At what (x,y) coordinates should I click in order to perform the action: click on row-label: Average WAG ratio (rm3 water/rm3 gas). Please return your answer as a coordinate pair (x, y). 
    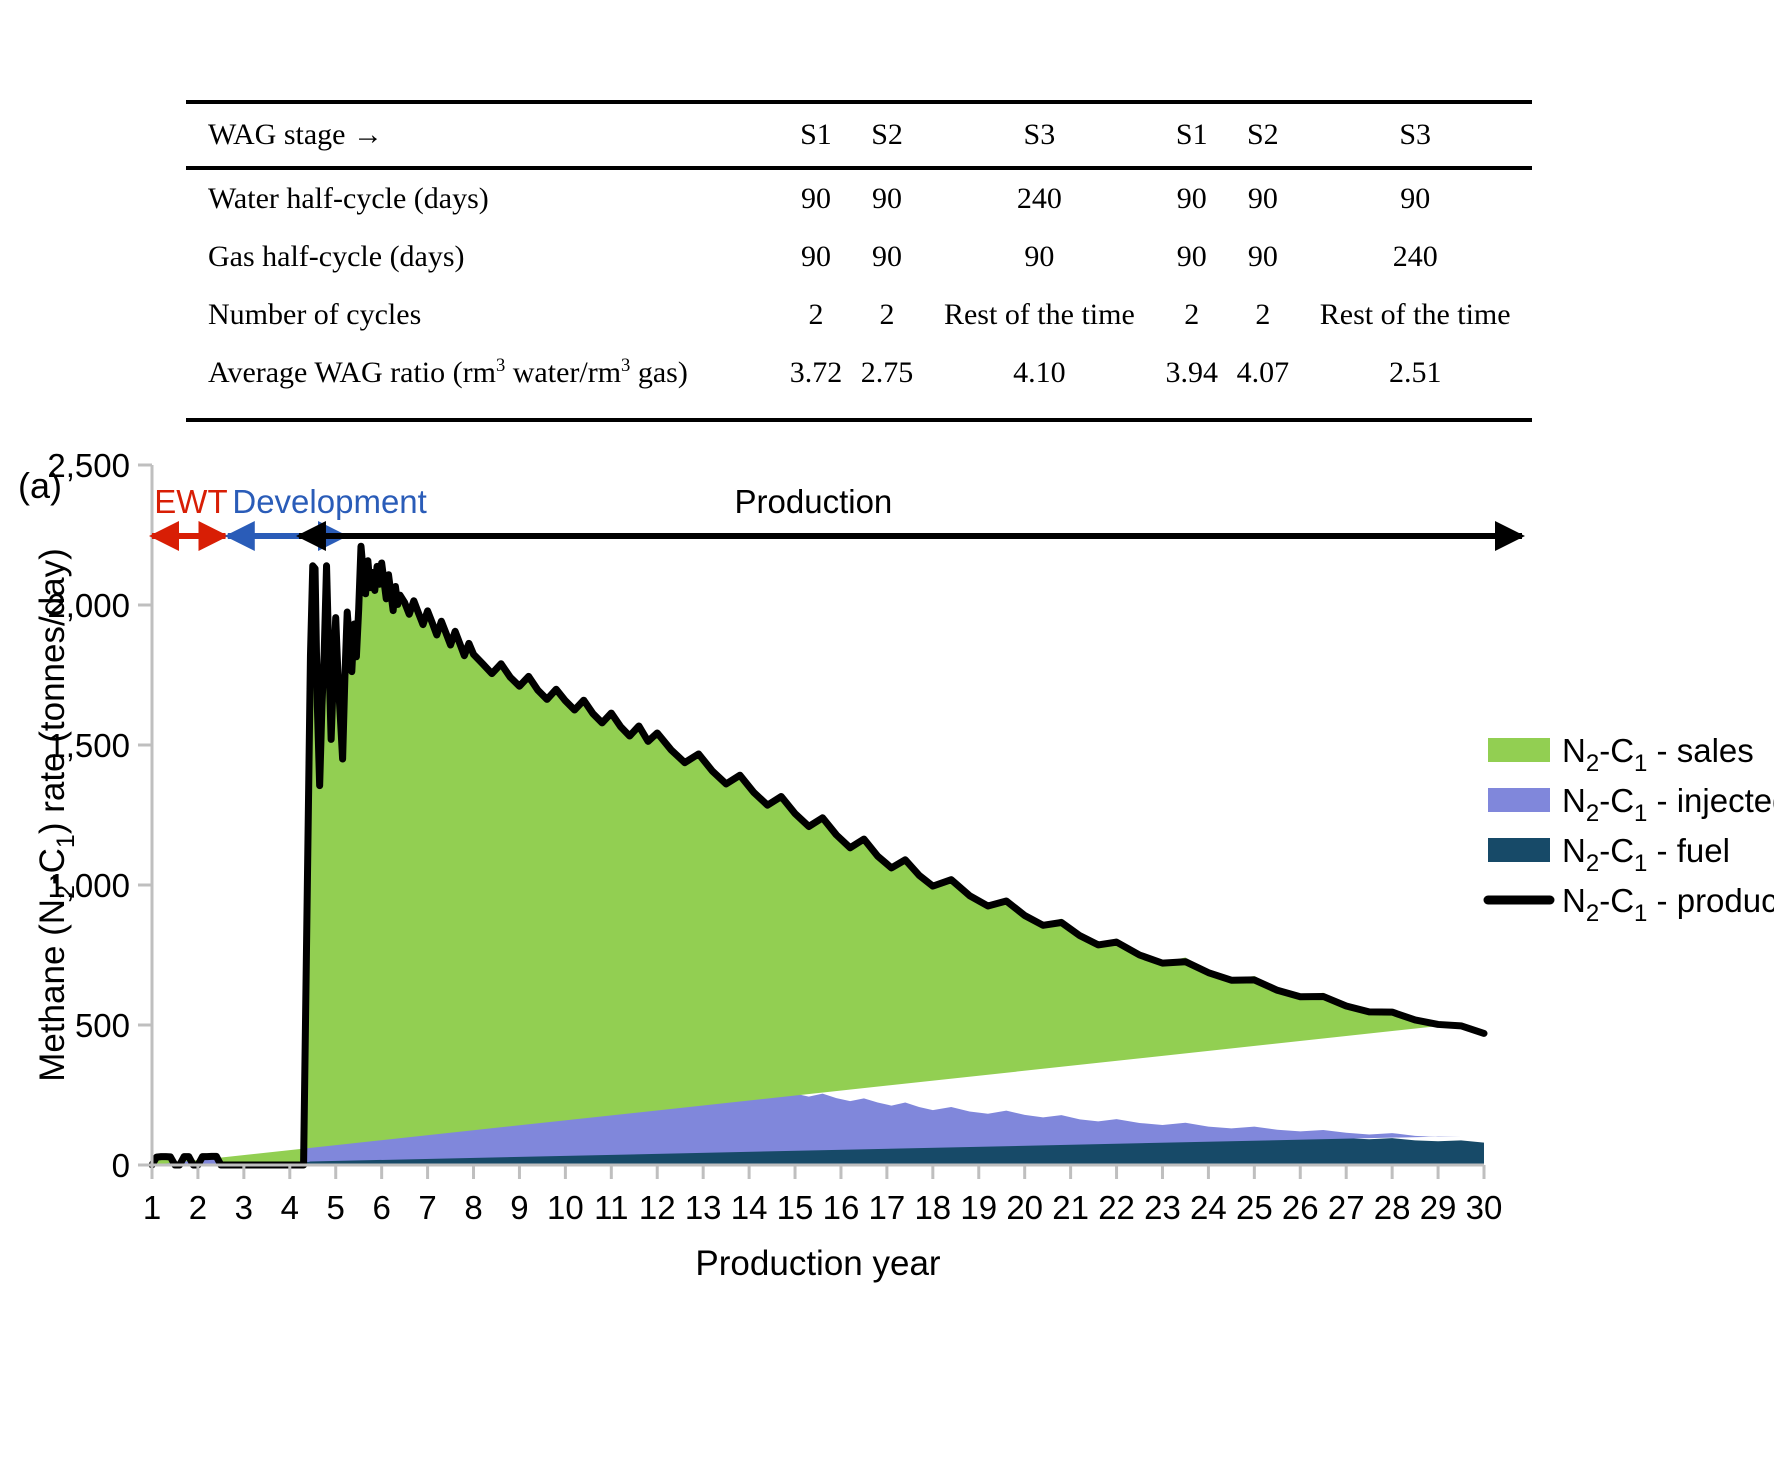
    Looking at the image, I should click on (448, 372).